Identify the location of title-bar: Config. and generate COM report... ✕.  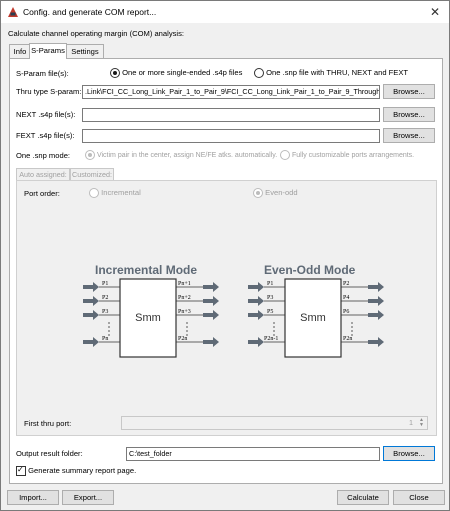
(225, 12).